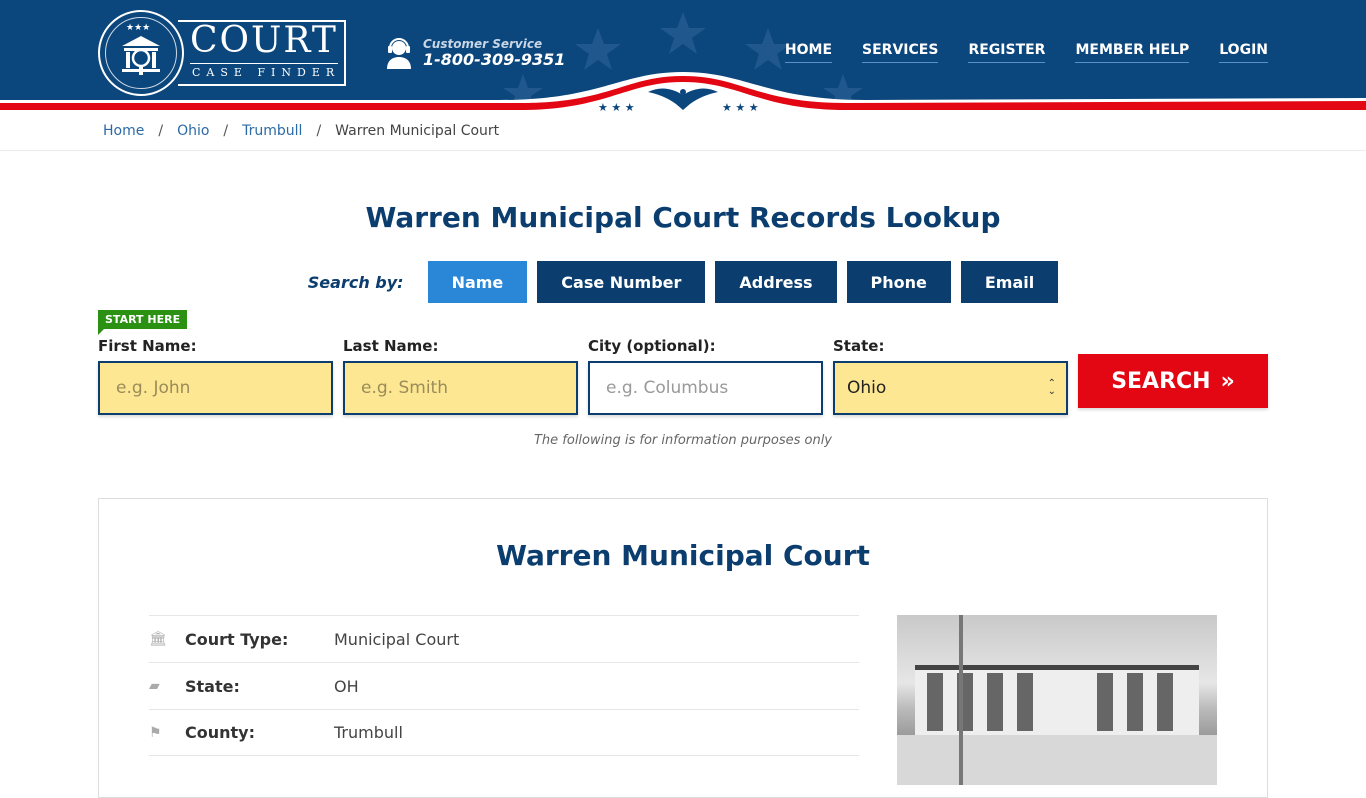  I want to click on double-chevron-right-icon: », so click(1227, 381).